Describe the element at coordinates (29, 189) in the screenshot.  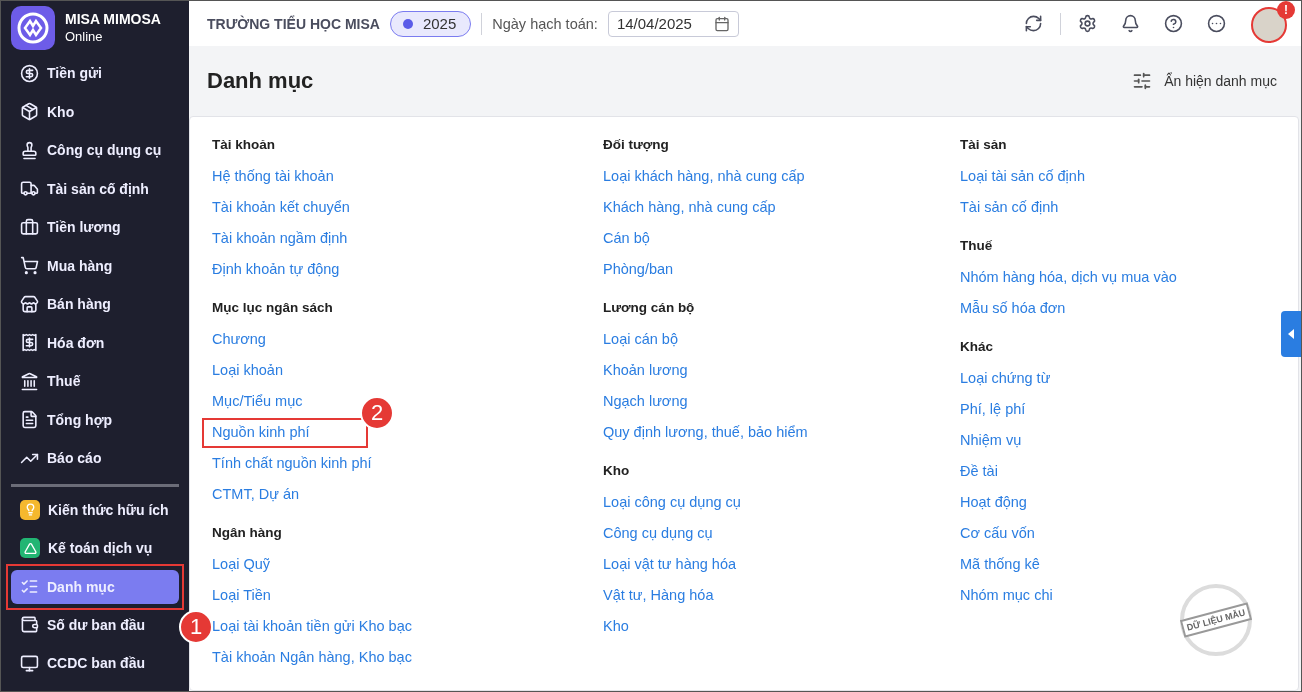
I see `truck-icon` at that location.